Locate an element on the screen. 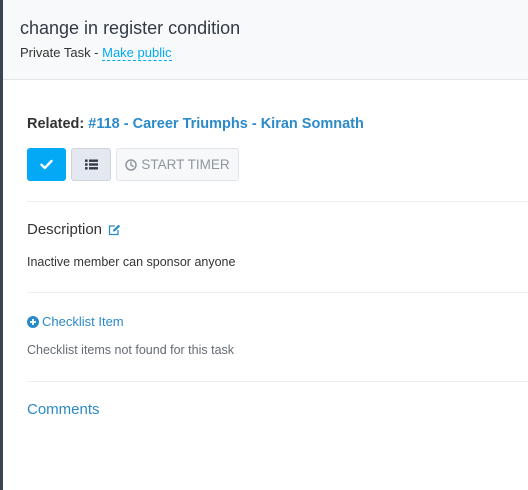 The height and width of the screenshot is (490, 528). description-text: Inactive member can sponsor anyone is located at coordinates (131, 262).